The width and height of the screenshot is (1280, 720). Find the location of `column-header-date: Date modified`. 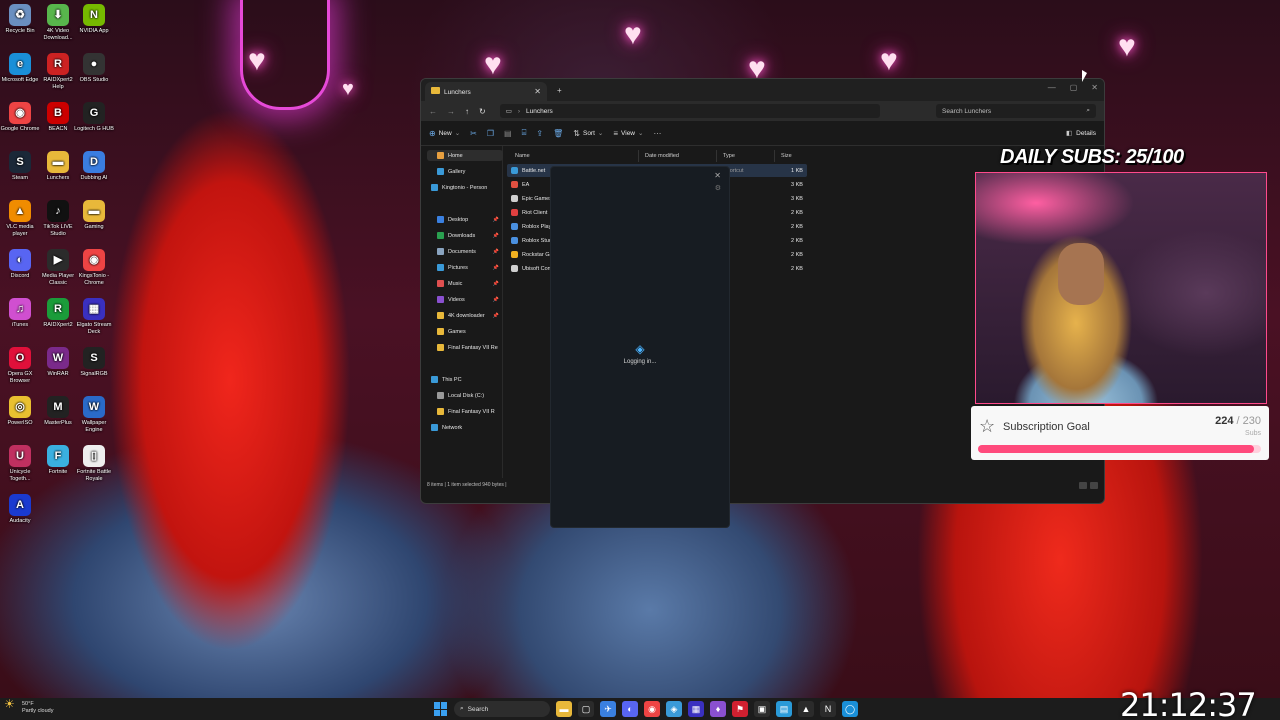

column-header-date: Date modified is located at coordinates (678, 156).